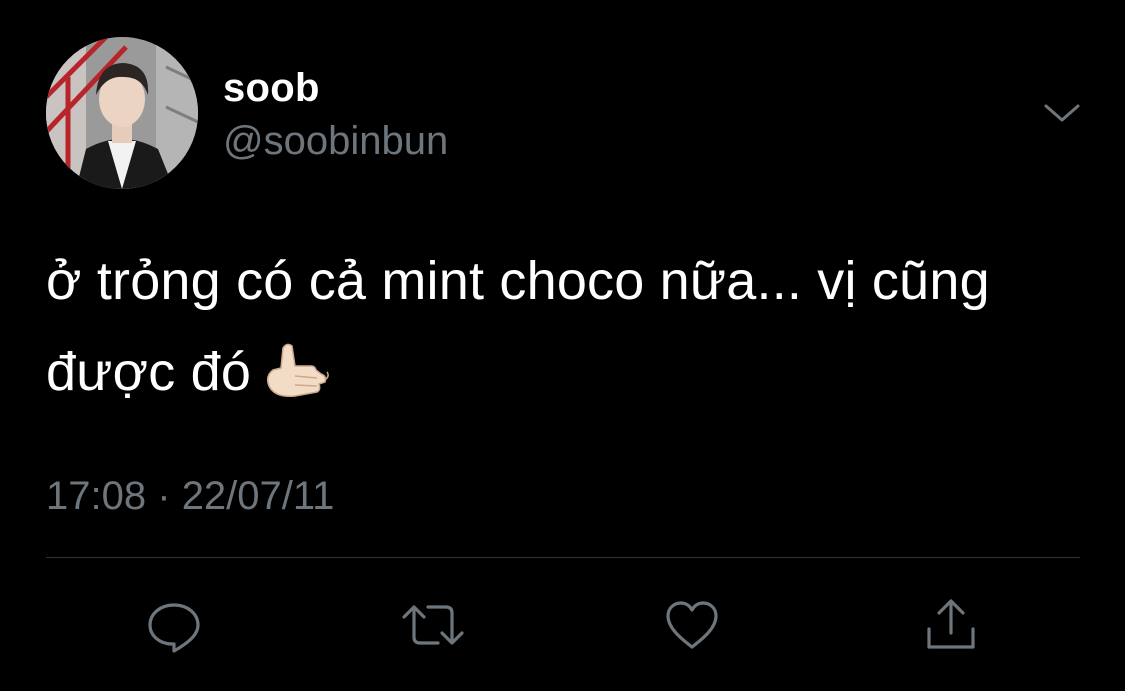 The image size is (1125, 691). I want to click on tweet-date: 22/07/11, so click(258, 496).